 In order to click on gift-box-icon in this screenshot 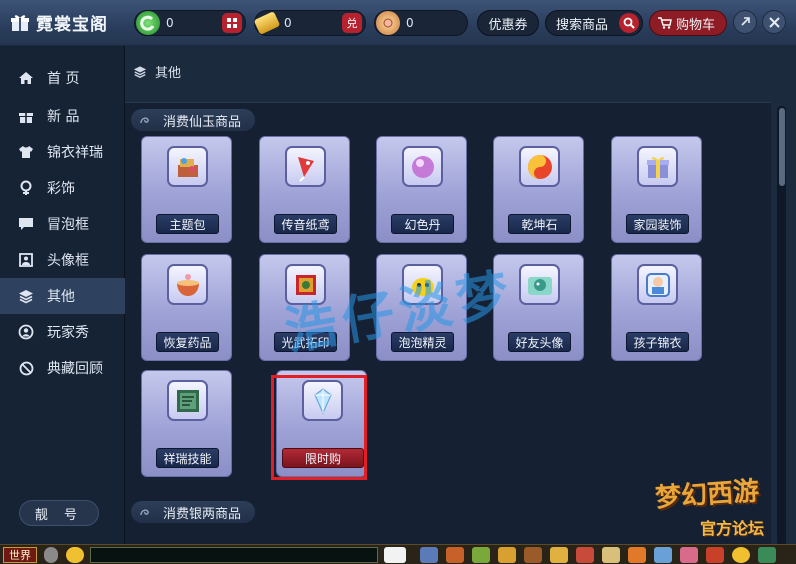, I will do `click(657, 166)`.